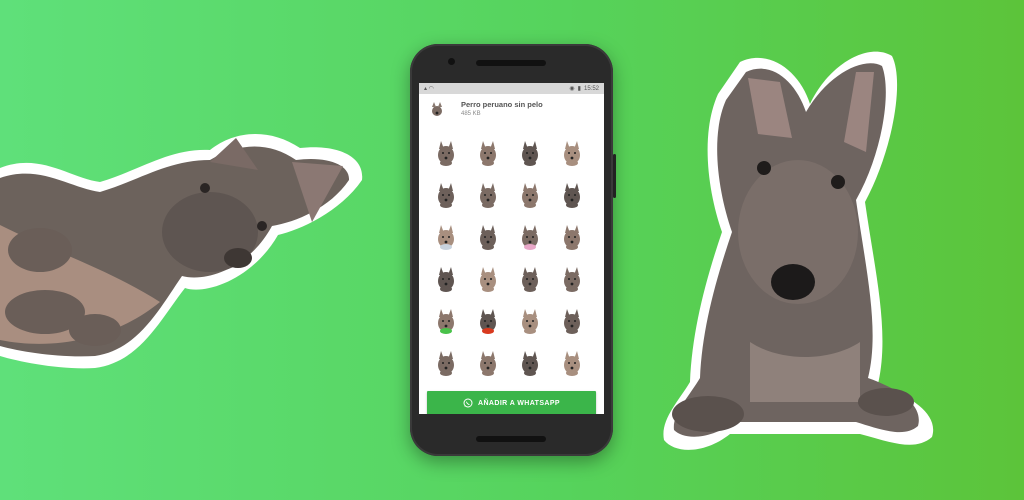 Image resolution: width=1024 pixels, height=500 pixels. I want to click on sticker-grid, so click(511, 255).